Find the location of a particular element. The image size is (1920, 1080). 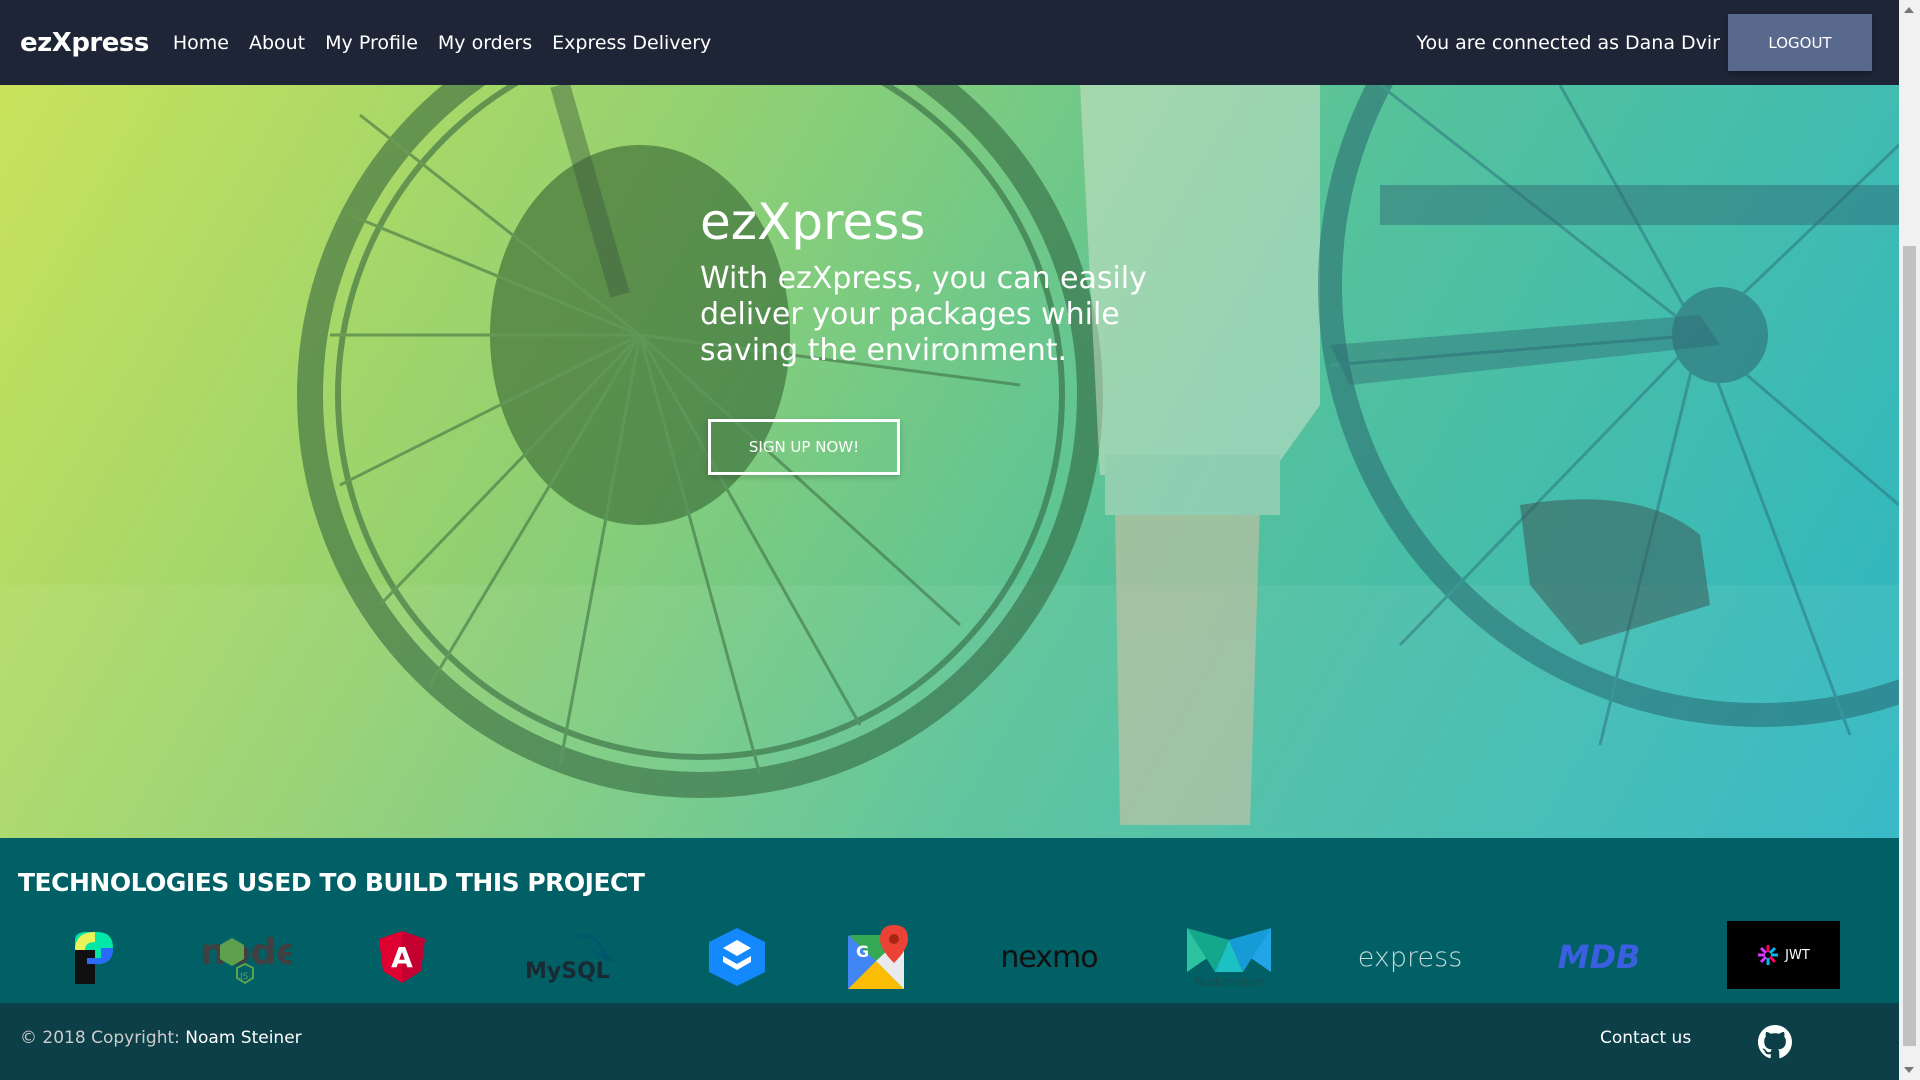

svg-text: Nodemailer is located at coordinates (1228, 981).